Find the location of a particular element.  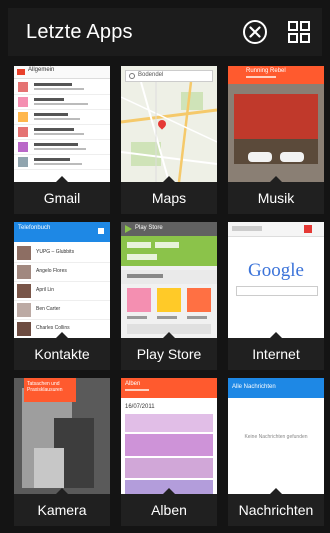

alben-bar-label: Alben is located at coordinates (133, 384).